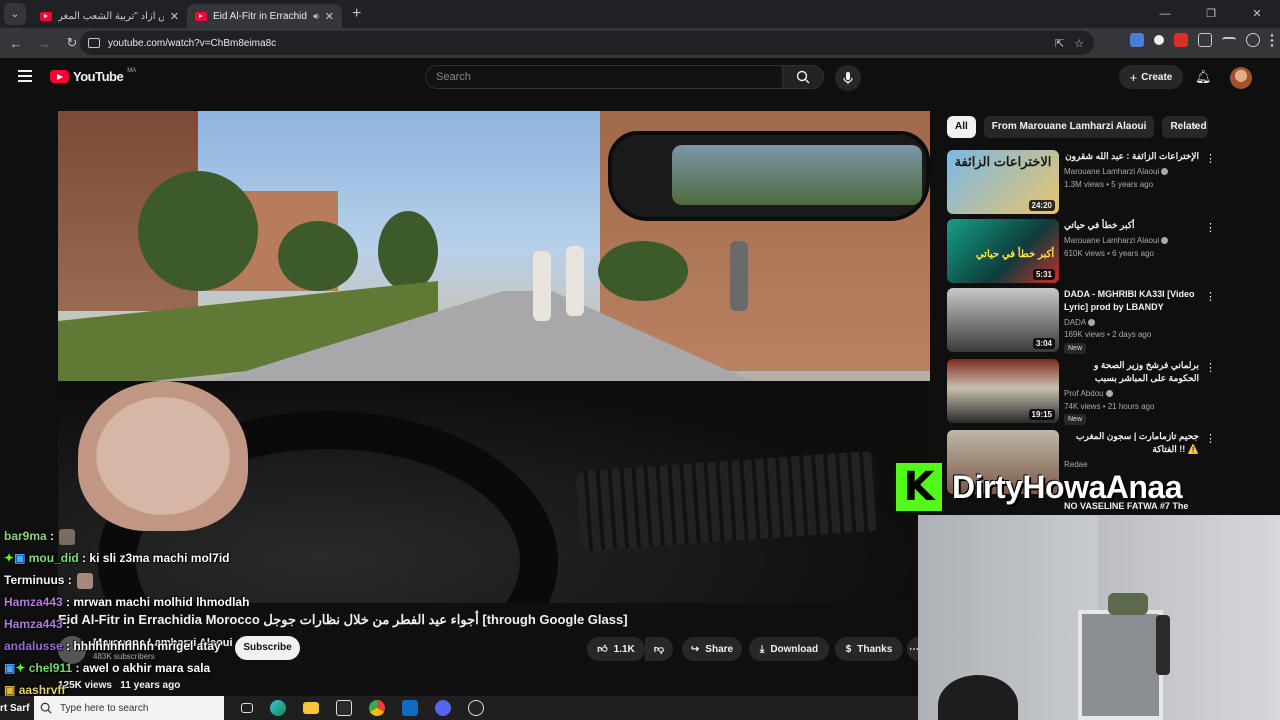 Image resolution: width=1280 pixels, height=720 pixels. Describe the element at coordinates (98, 76) in the screenshot. I see `youtube-wordmark: YouTube` at that location.